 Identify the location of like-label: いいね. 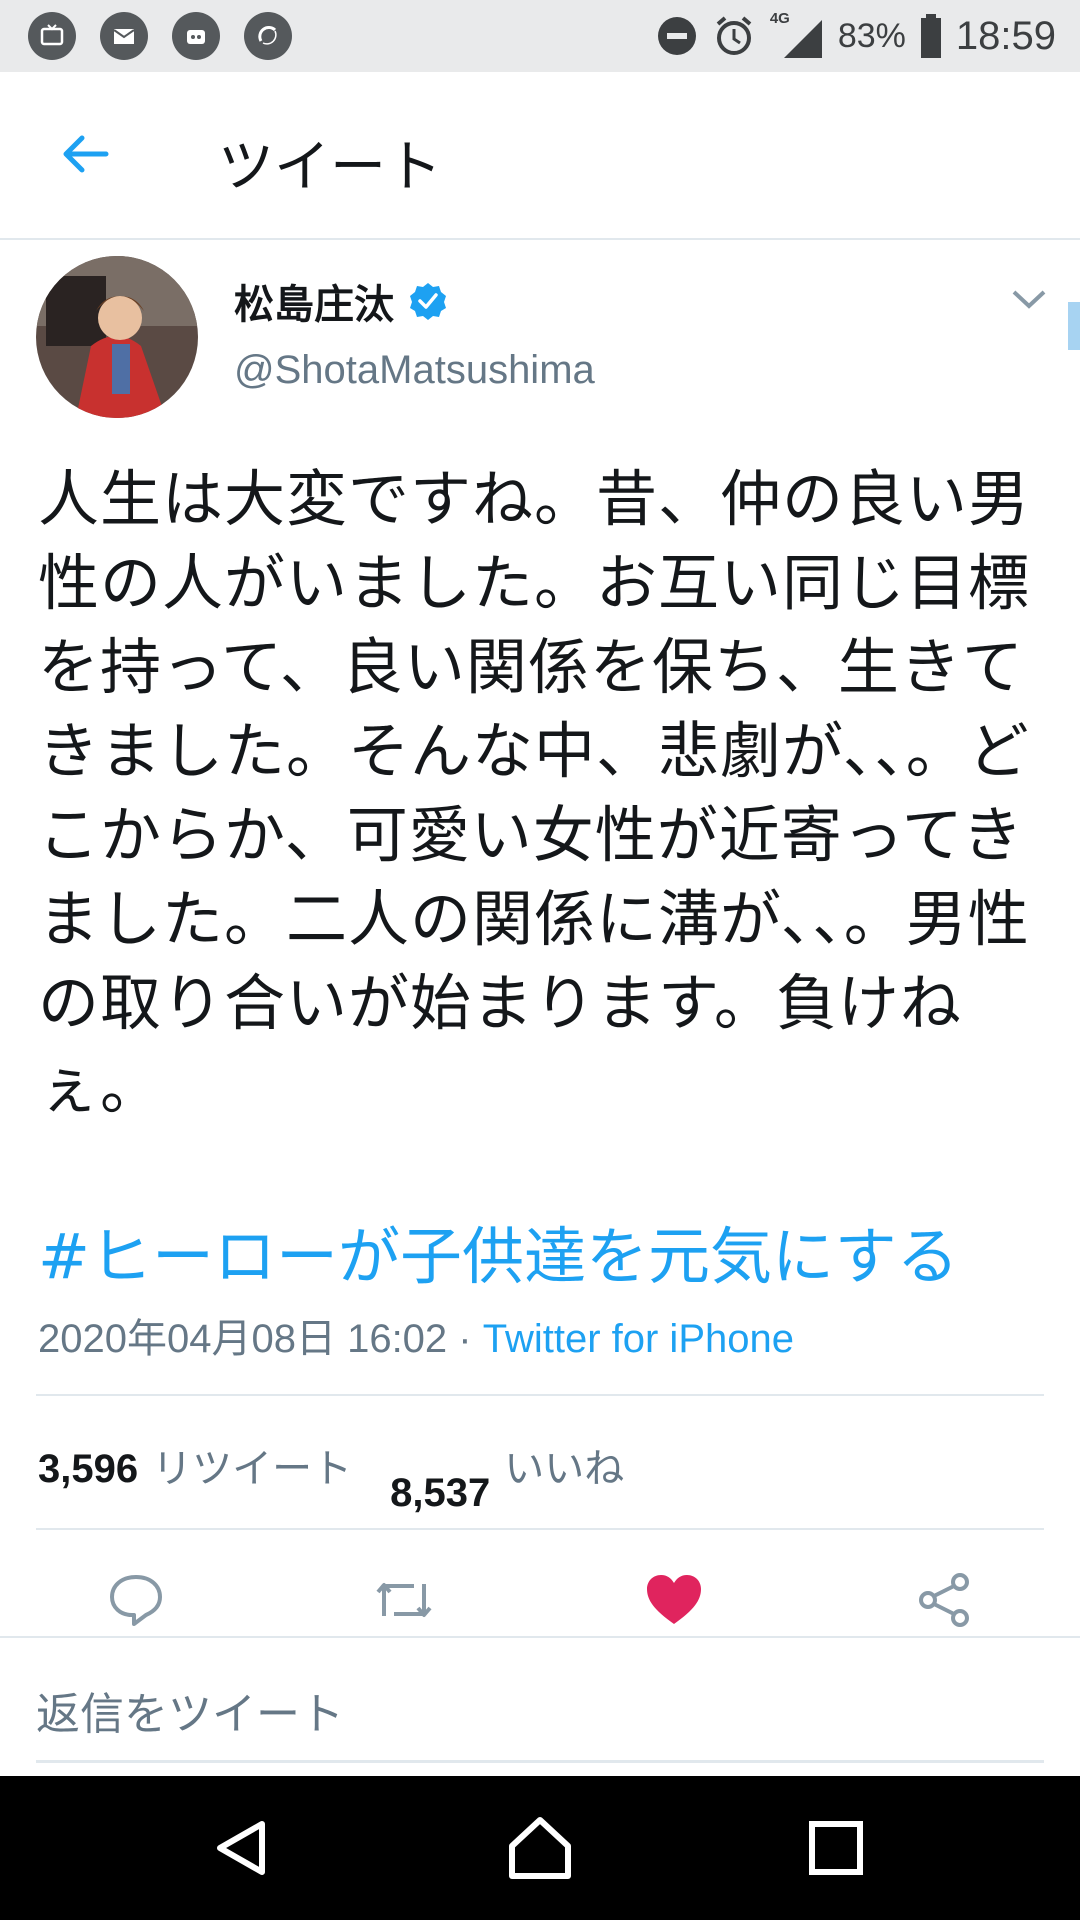
(564, 1465).